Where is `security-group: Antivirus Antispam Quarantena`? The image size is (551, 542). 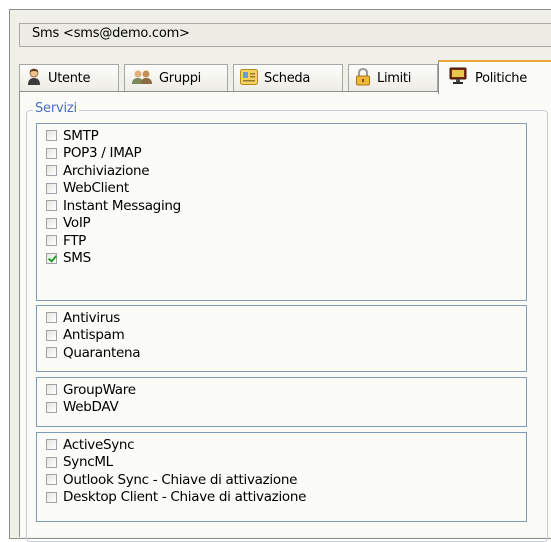 security-group: Antivirus Antispam Quarantena is located at coordinates (281, 338).